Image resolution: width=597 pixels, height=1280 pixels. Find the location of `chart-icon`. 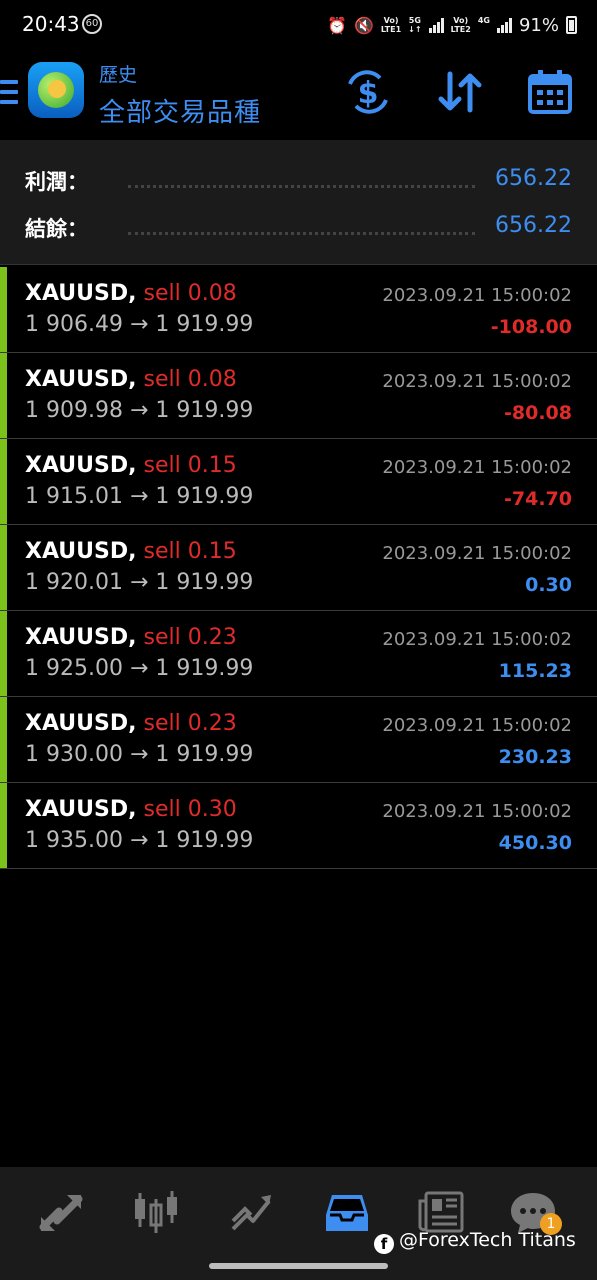

chart-icon is located at coordinates (156, 1212).